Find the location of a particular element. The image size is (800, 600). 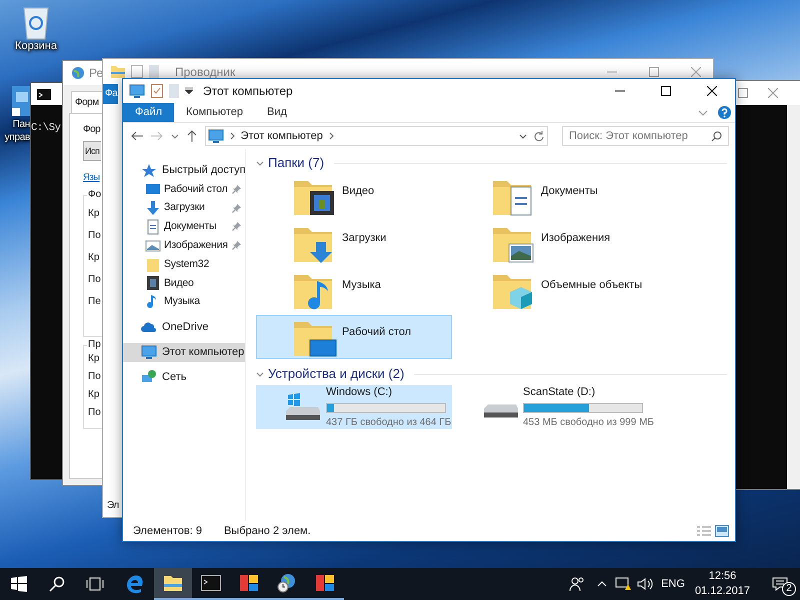

address-bar: Этот компьютер is located at coordinates (376, 136).